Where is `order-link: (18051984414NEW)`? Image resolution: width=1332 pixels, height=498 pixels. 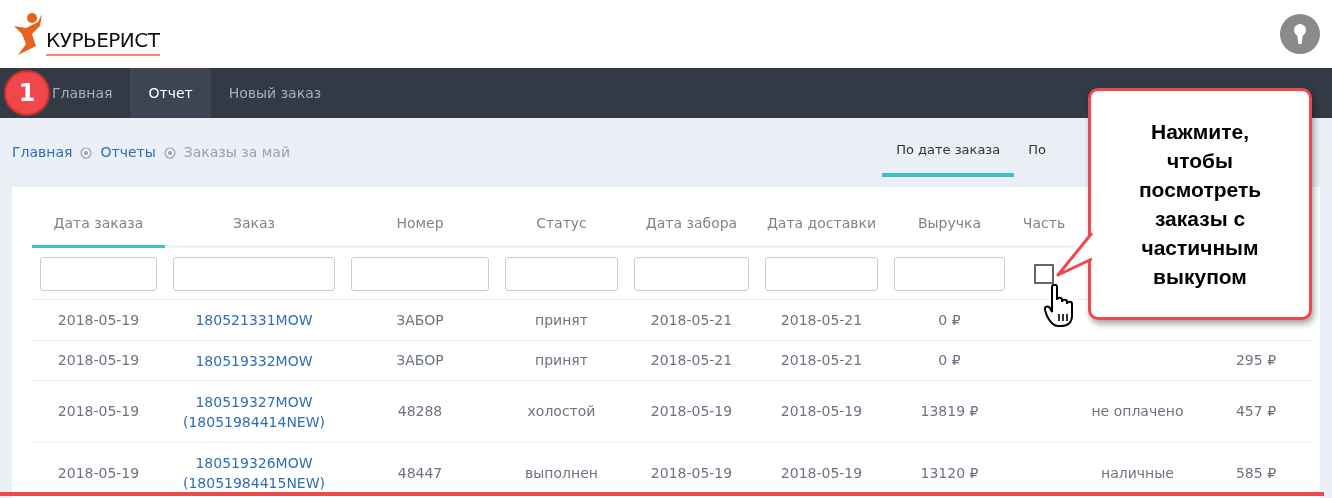 order-link: (18051984414NEW) is located at coordinates (254, 421).